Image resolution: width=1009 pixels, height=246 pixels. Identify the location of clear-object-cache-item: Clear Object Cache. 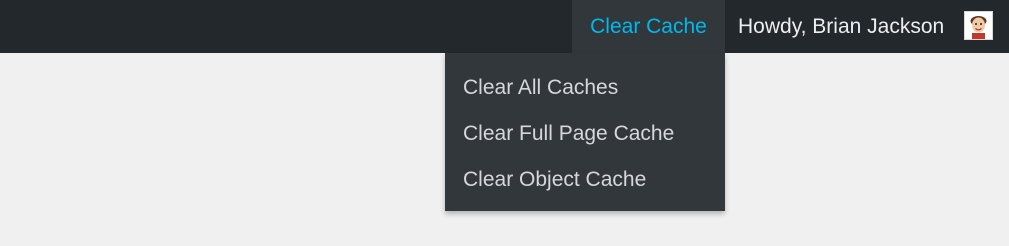
(585, 181).